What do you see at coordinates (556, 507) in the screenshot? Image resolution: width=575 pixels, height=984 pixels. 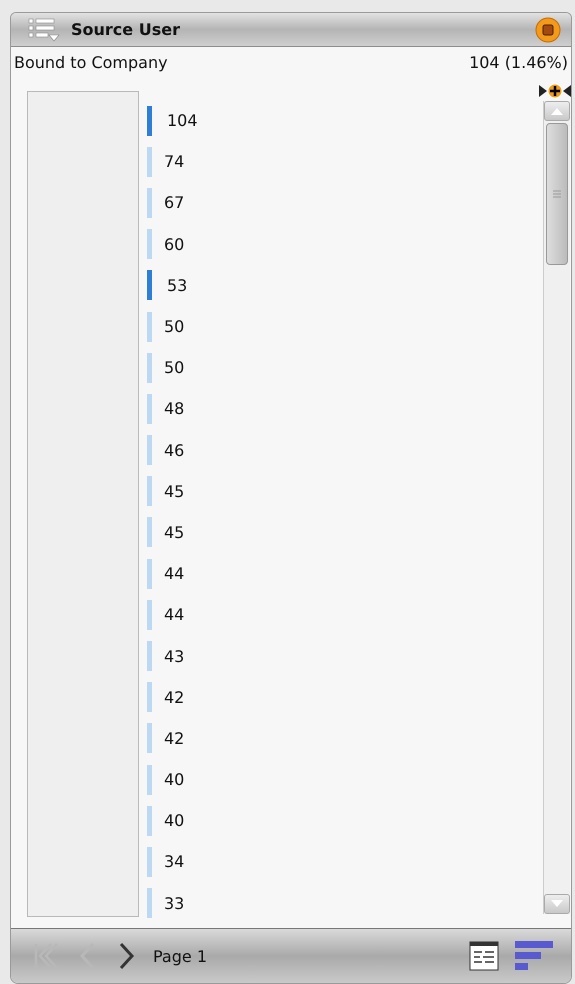 I see `scrollbar` at bounding box center [556, 507].